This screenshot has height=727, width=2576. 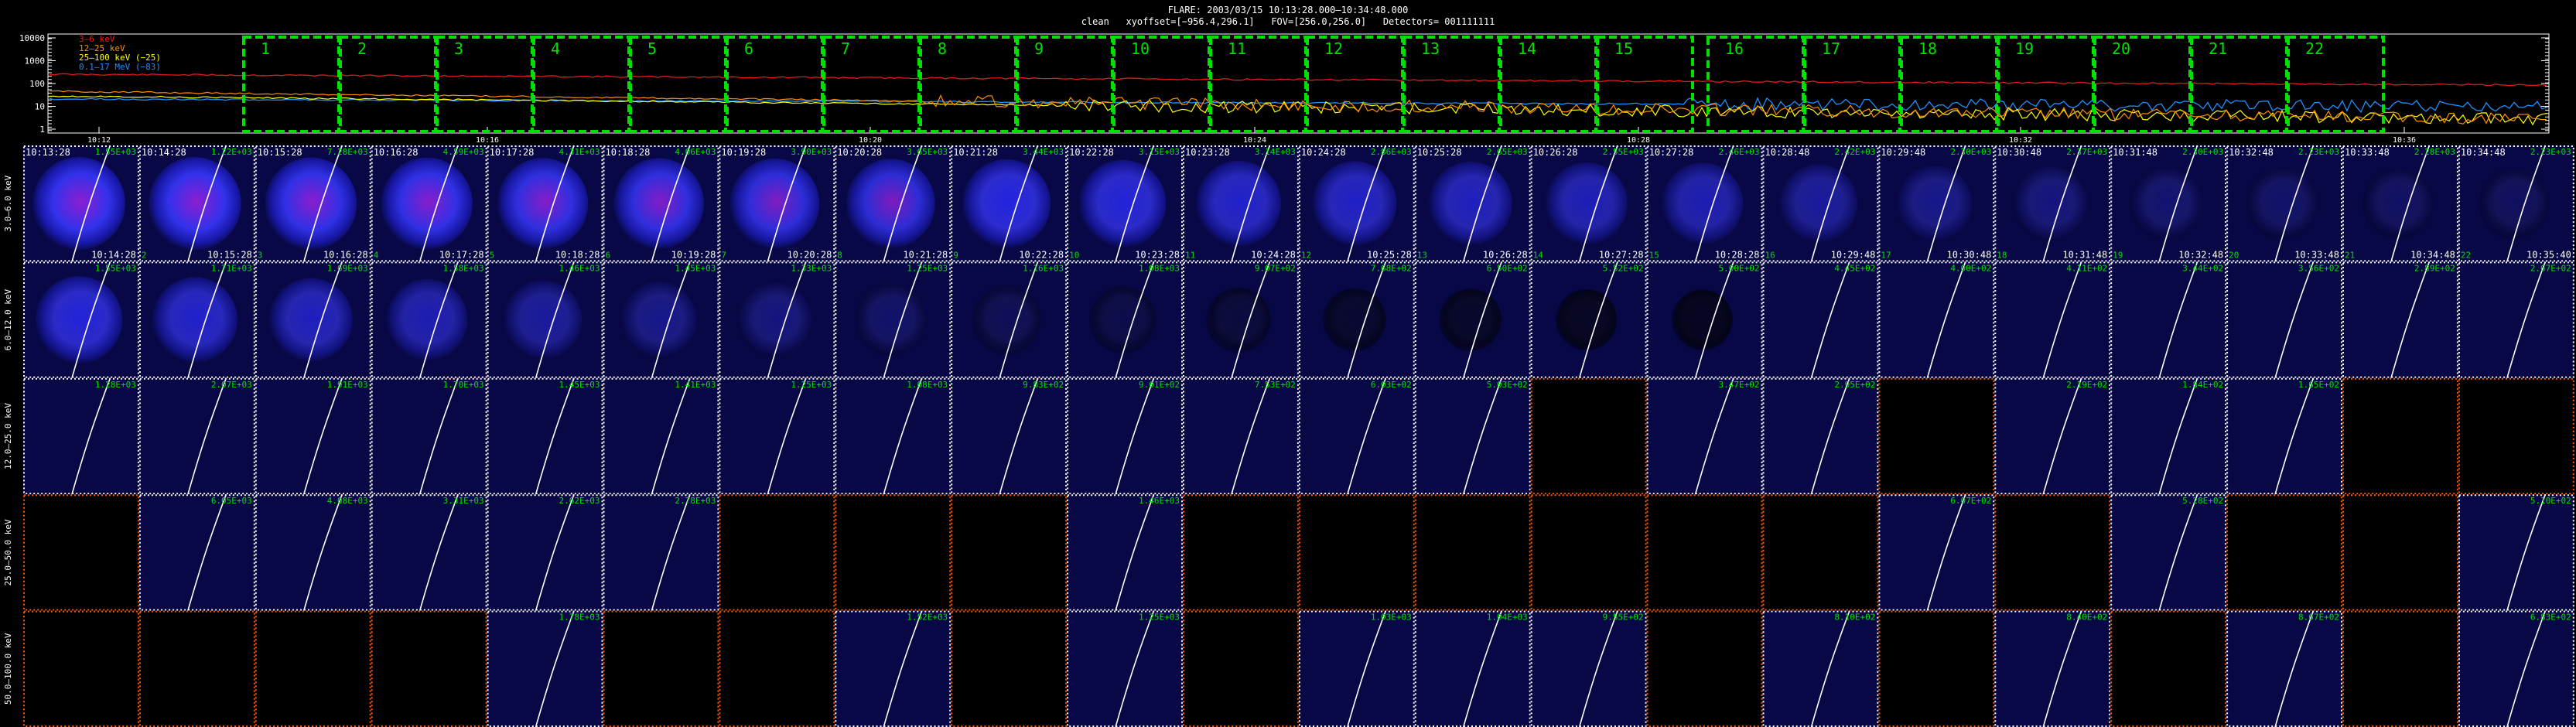 What do you see at coordinates (196, 552) in the screenshot?
I see `image-cell: 6.05E+03` at bounding box center [196, 552].